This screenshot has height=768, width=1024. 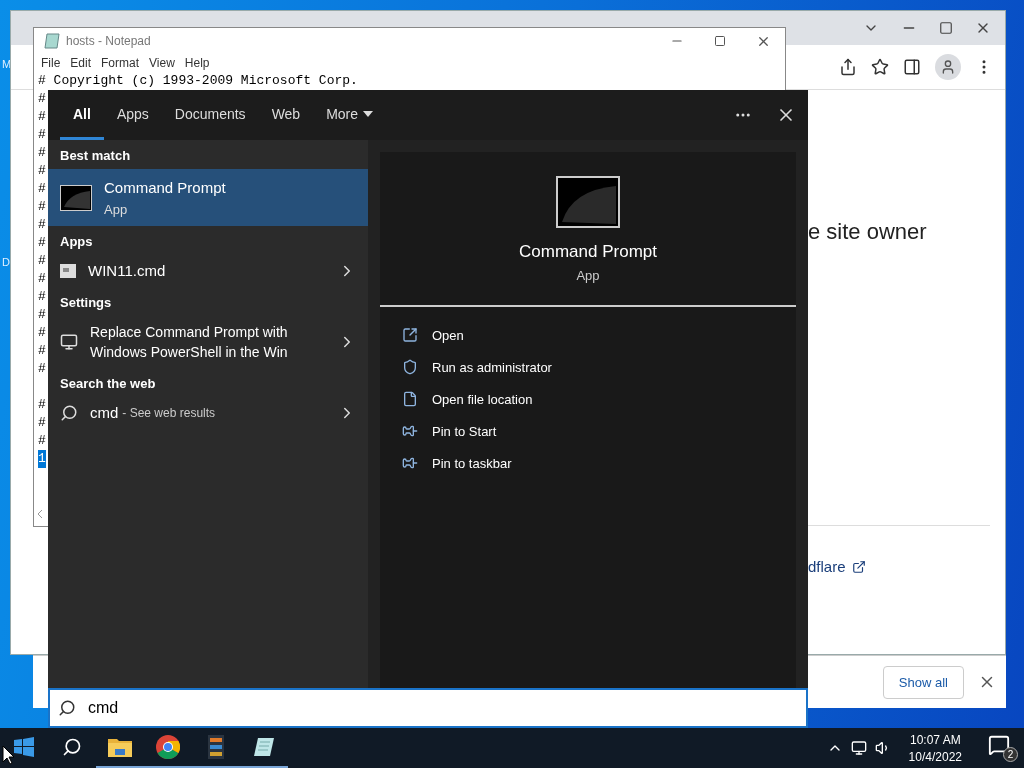 I want to click on menu-item: View, so click(x=162, y=63).